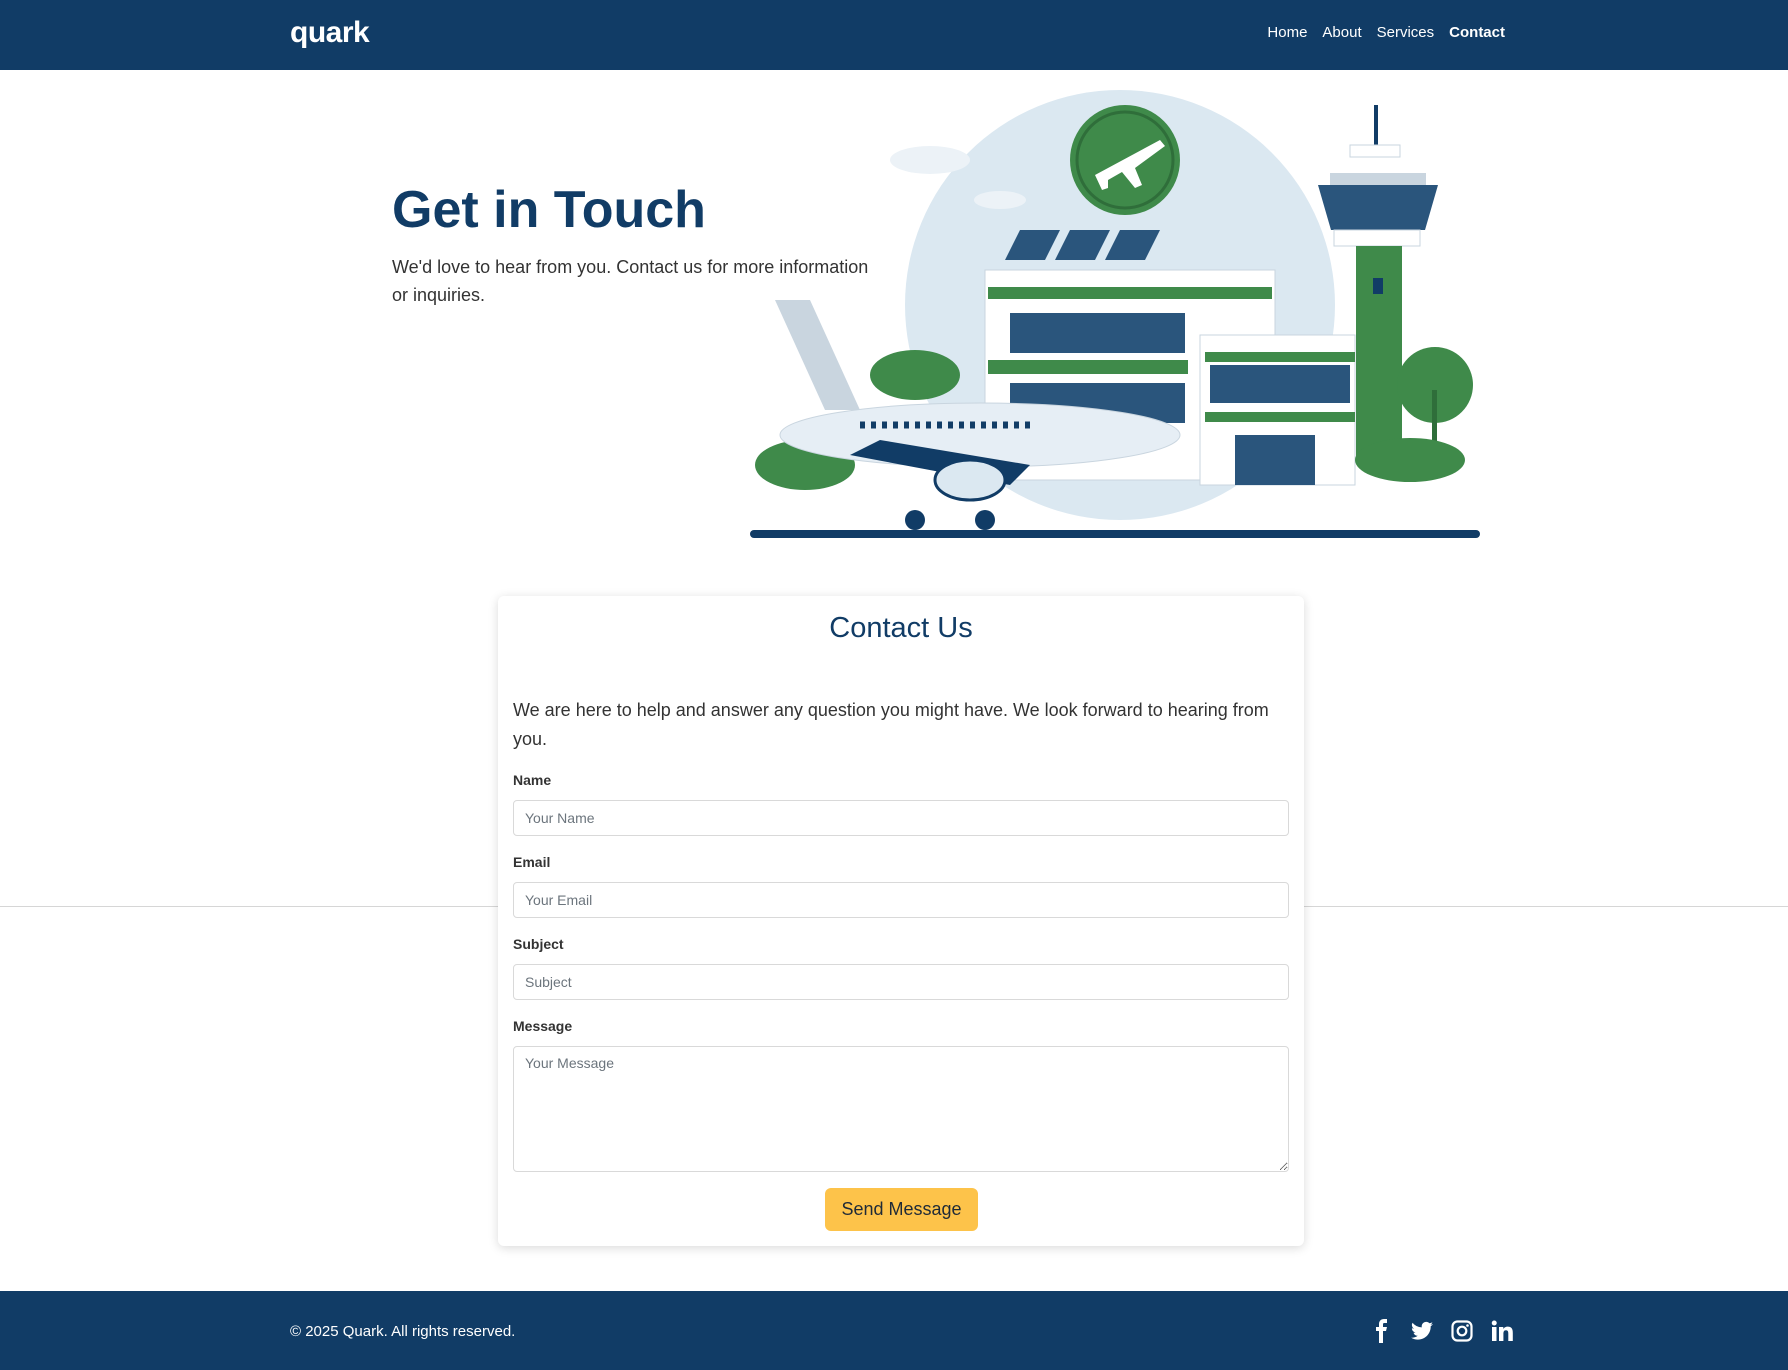  Describe the element at coordinates (1115, 534) in the screenshot. I see `ground-line` at that location.